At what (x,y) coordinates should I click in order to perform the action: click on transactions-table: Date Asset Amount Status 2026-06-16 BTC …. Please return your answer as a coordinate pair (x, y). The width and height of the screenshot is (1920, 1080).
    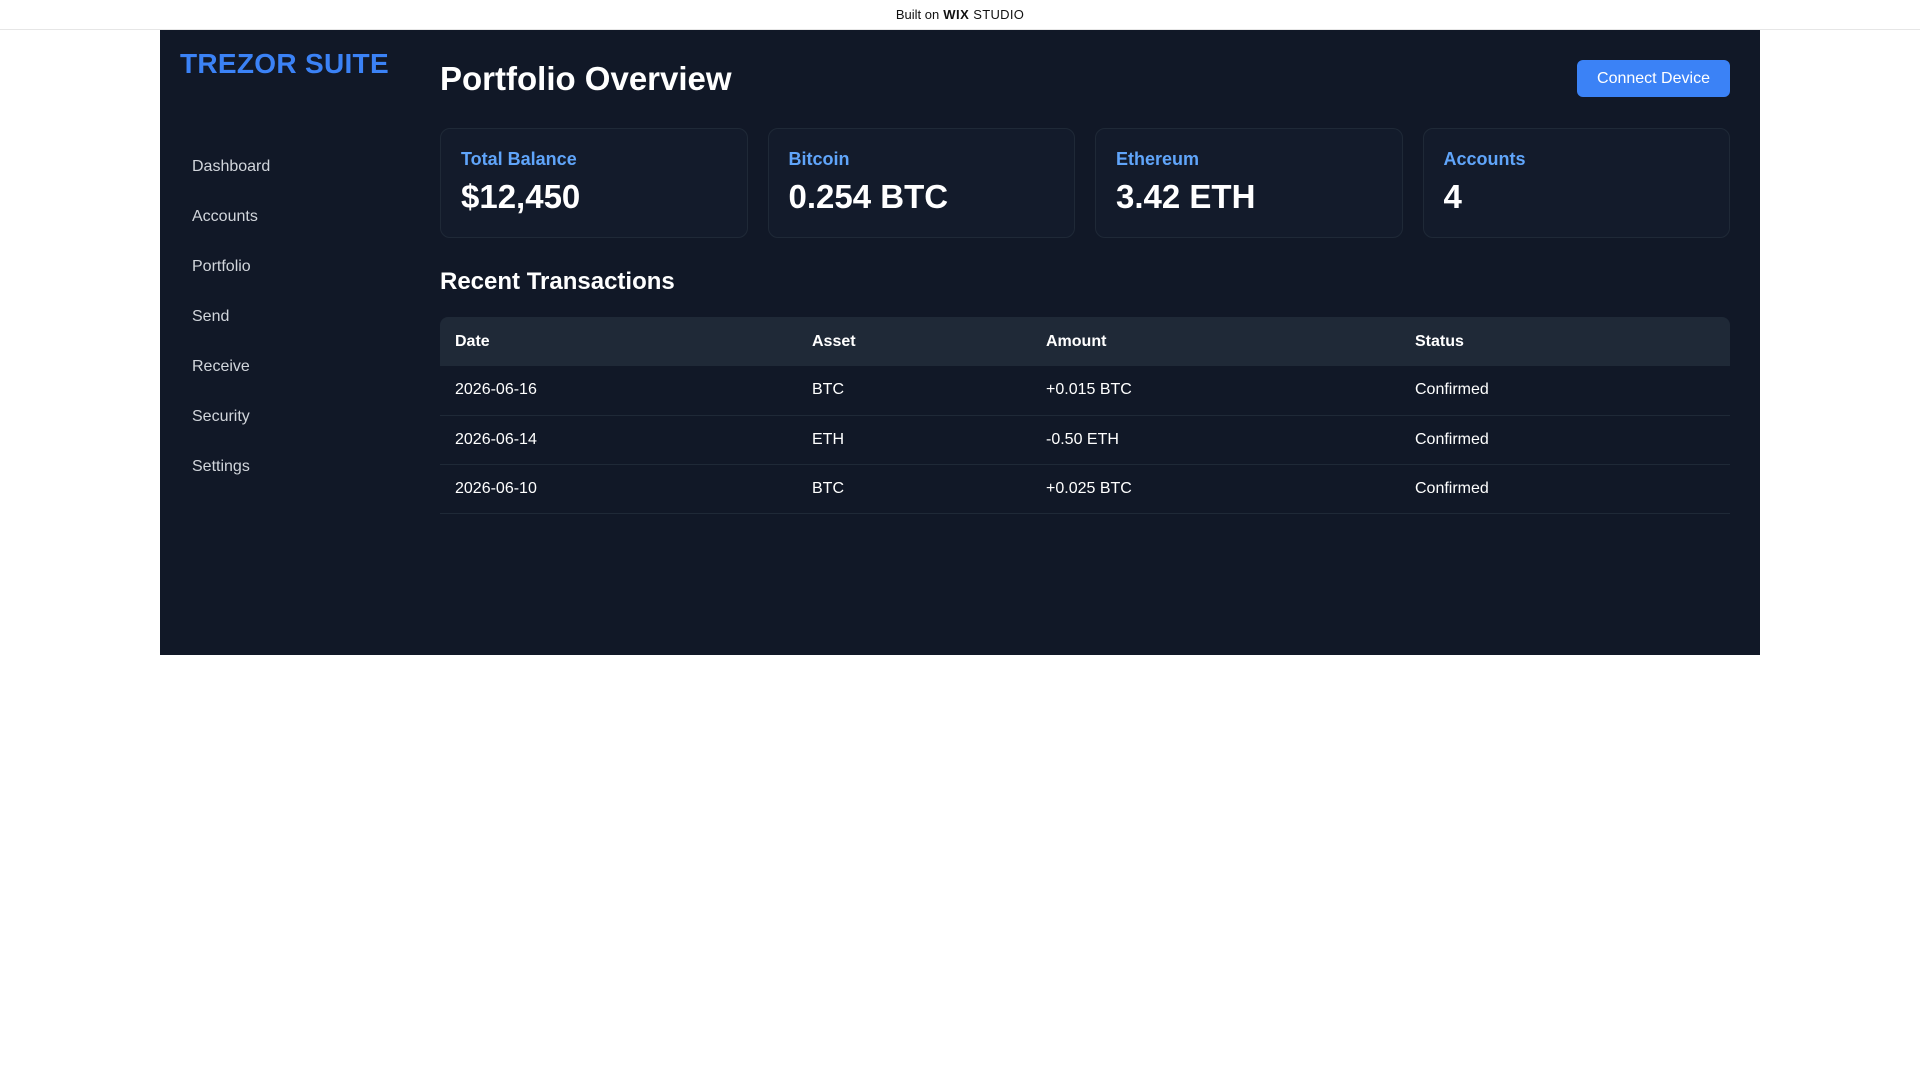
    Looking at the image, I should click on (1085, 415).